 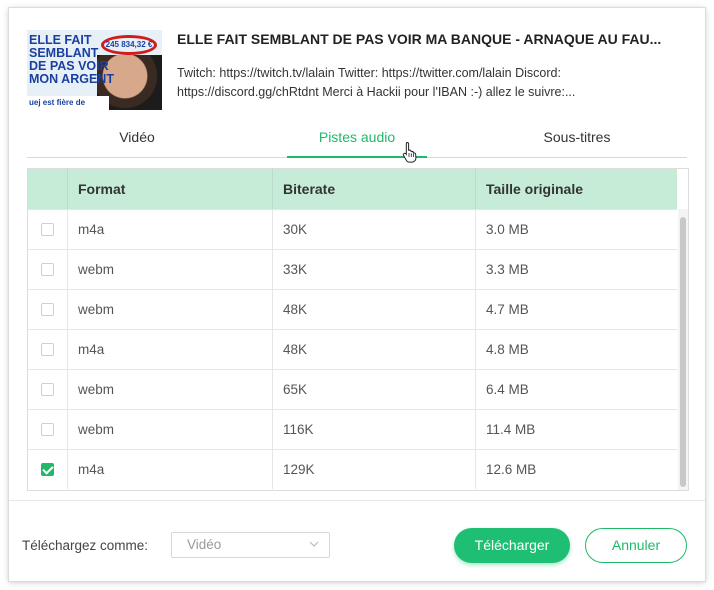 I want to click on column-header-size: Taille originale, so click(x=534, y=189).